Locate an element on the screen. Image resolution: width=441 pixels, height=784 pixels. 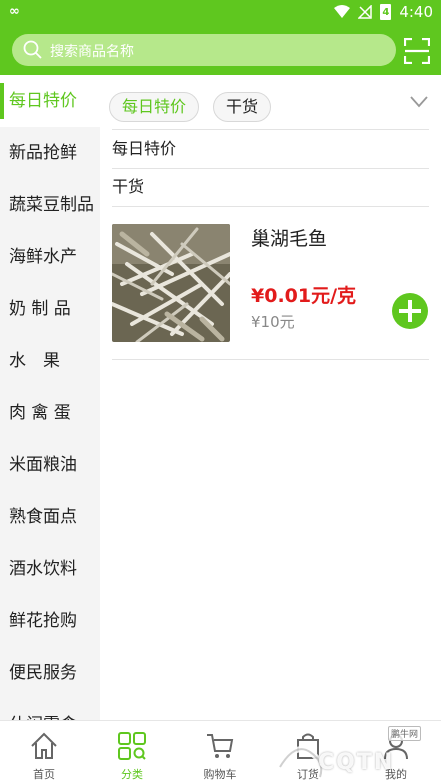
chevron-down-icon is located at coordinates (419, 102).